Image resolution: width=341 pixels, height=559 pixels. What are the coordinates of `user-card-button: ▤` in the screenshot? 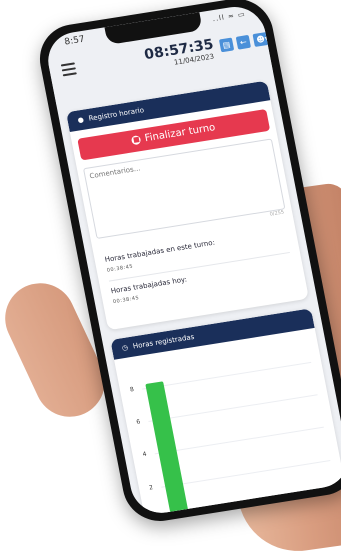 It's located at (226, 45).